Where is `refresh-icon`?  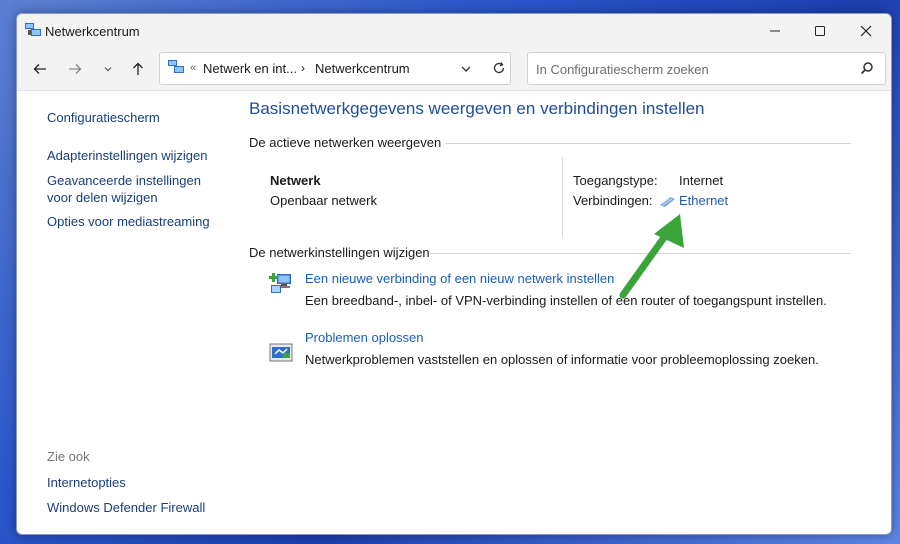 refresh-icon is located at coordinates (499, 68).